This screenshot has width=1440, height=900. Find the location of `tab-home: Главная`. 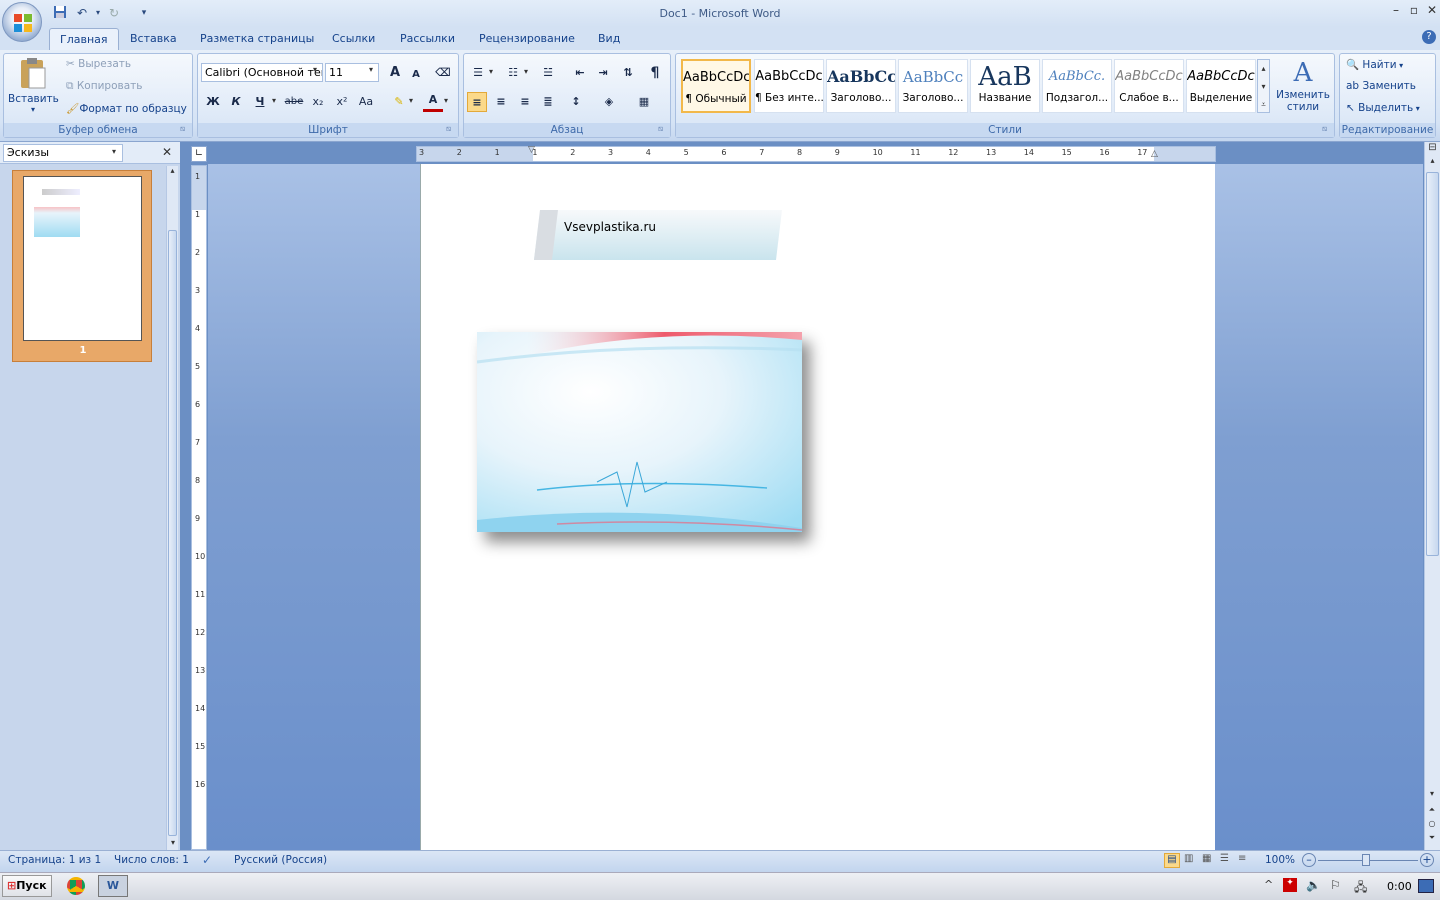

tab-home: Главная is located at coordinates (84, 39).